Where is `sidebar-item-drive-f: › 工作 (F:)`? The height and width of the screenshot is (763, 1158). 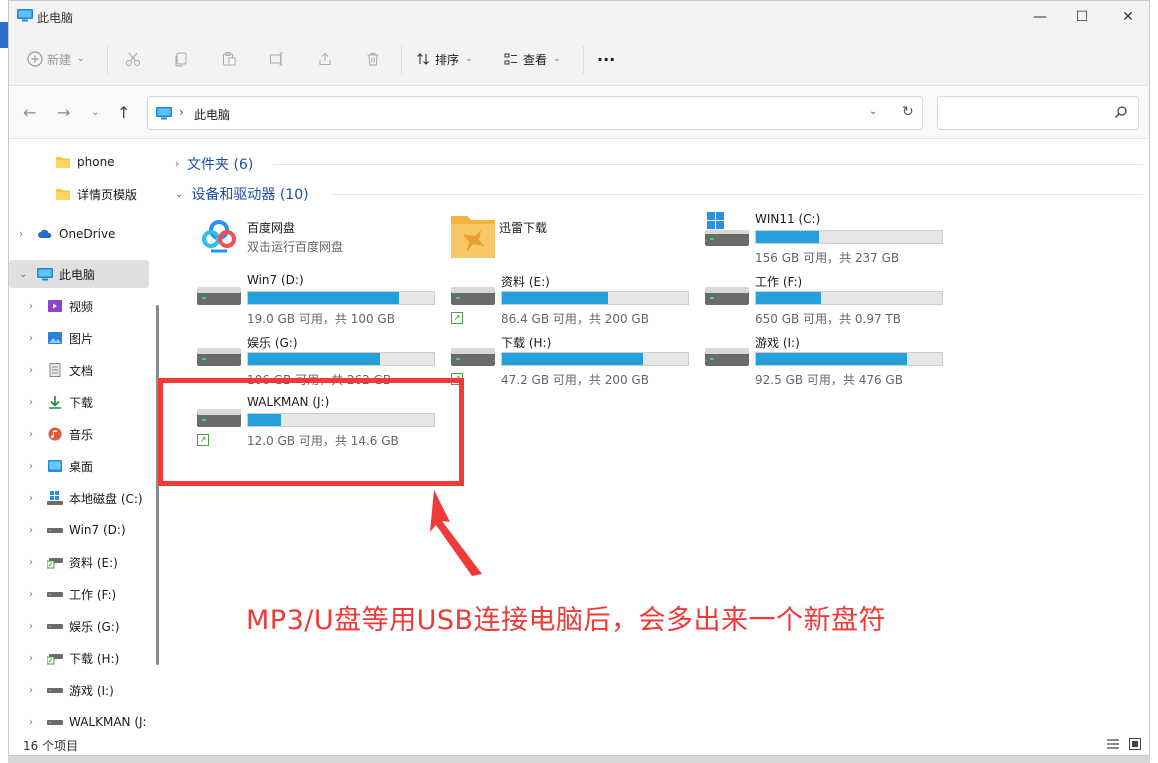
sidebar-item-drive-f: › 工作 (F:) is located at coordinates (79, 594).